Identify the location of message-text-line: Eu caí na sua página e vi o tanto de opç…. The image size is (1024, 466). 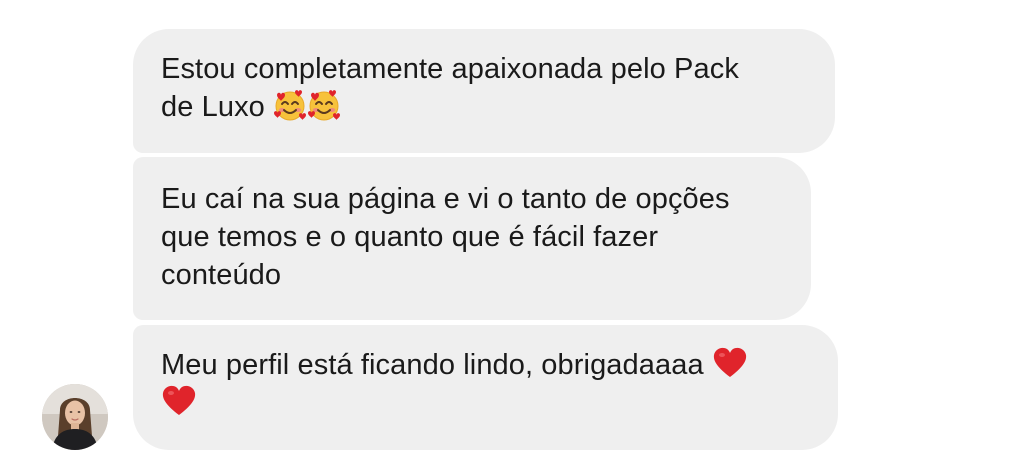
(445, 199).